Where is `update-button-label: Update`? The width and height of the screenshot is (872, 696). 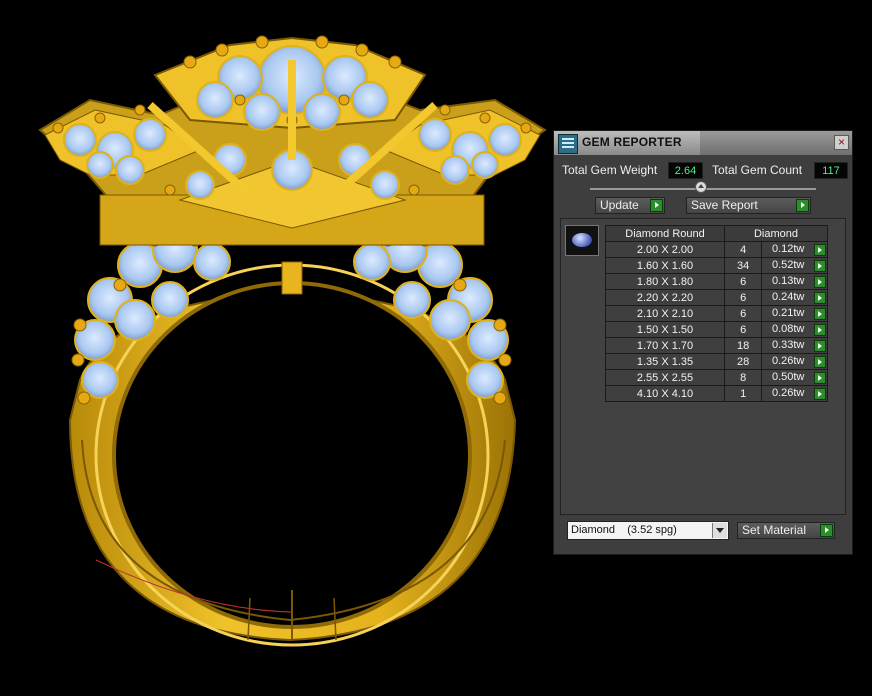 update-button-label: Update is located at coordinates (619, 205).